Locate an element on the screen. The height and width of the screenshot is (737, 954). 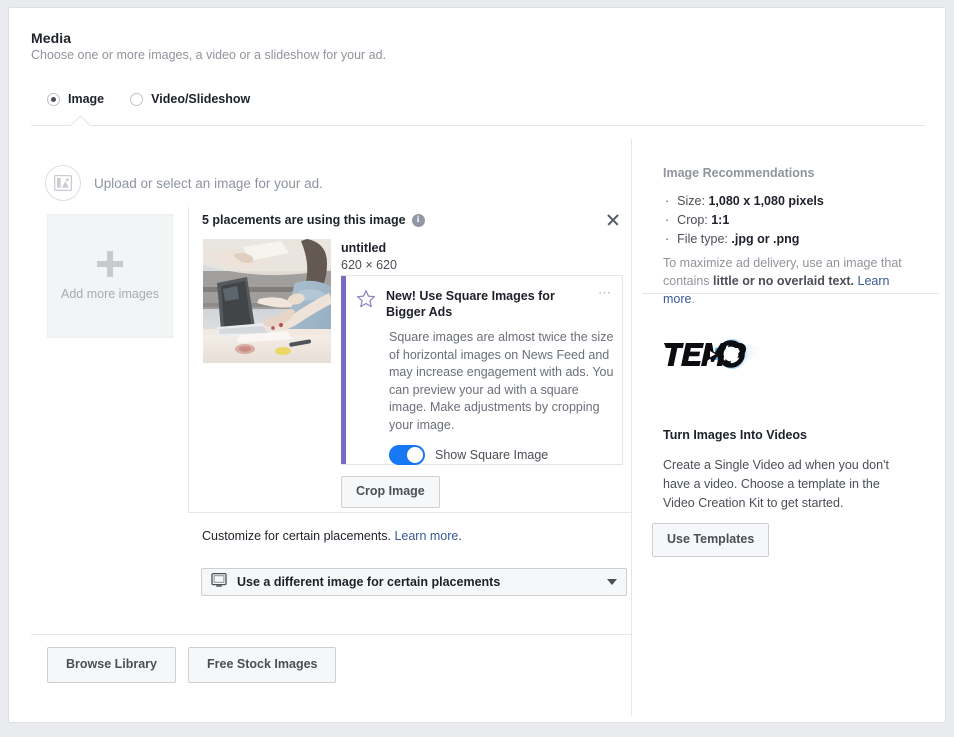
show-square-image-row: Show Square Image is located at coordinates (500, 455).